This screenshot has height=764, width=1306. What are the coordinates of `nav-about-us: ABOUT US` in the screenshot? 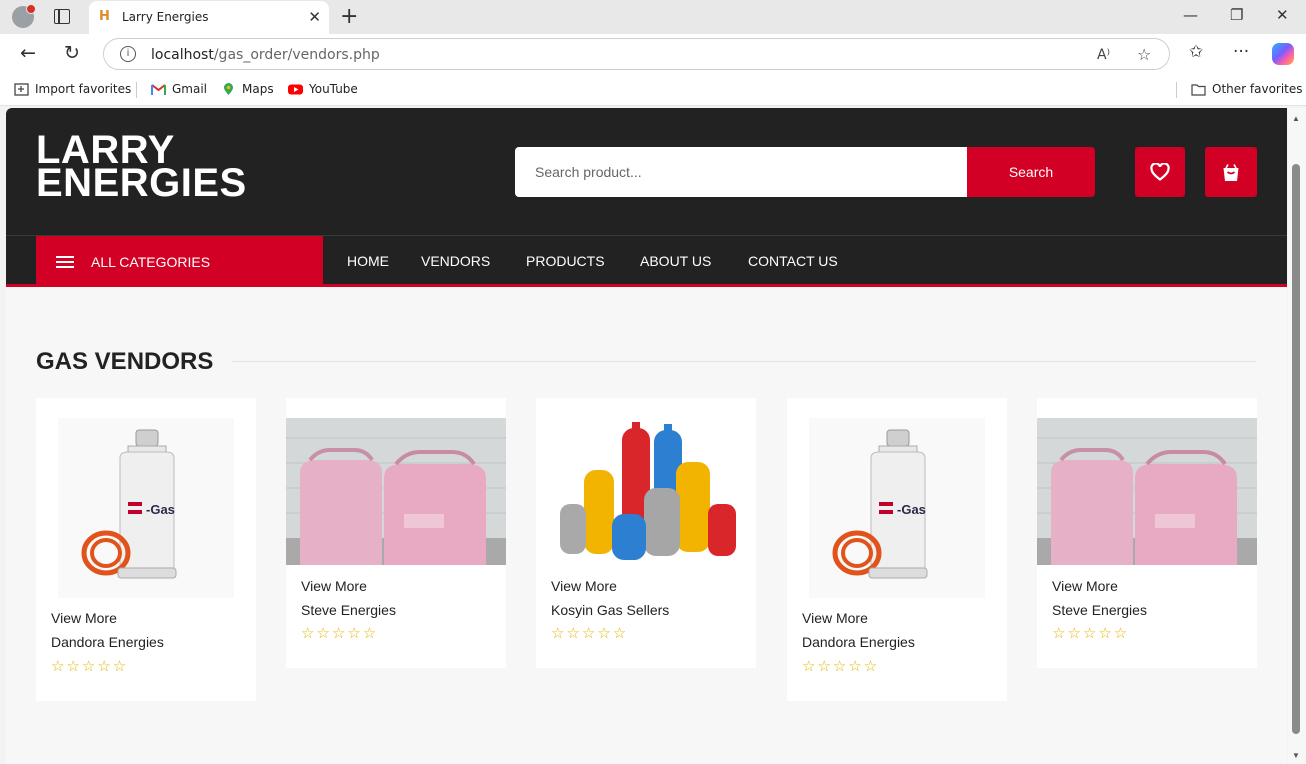 It's located at (675, 261).